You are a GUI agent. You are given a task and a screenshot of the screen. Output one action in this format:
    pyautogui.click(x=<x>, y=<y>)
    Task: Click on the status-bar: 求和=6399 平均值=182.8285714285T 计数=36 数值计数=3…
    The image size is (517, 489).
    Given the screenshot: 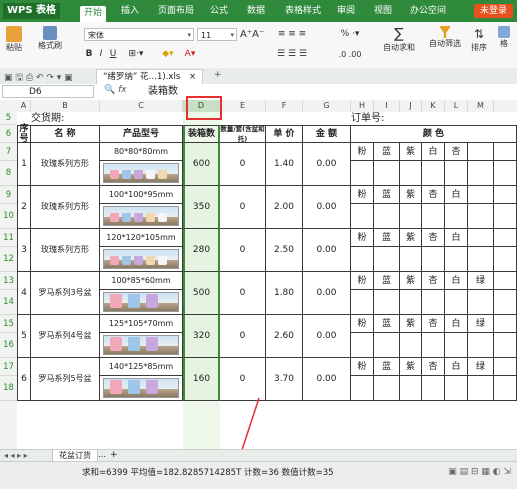 What is the action you would take?
    pyautogui.click(x=258, y=475)
    